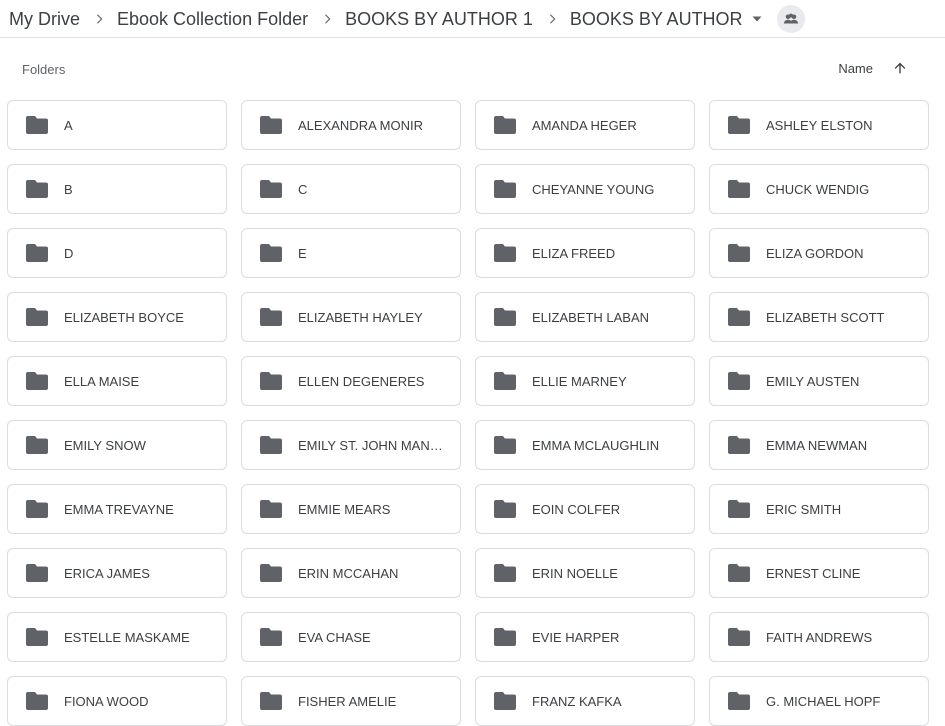  What do you see at coordinates (585, 381) in the screenshot?
I see `folder-item: ELLIE MARNEY` at bounding box center [585, 381].